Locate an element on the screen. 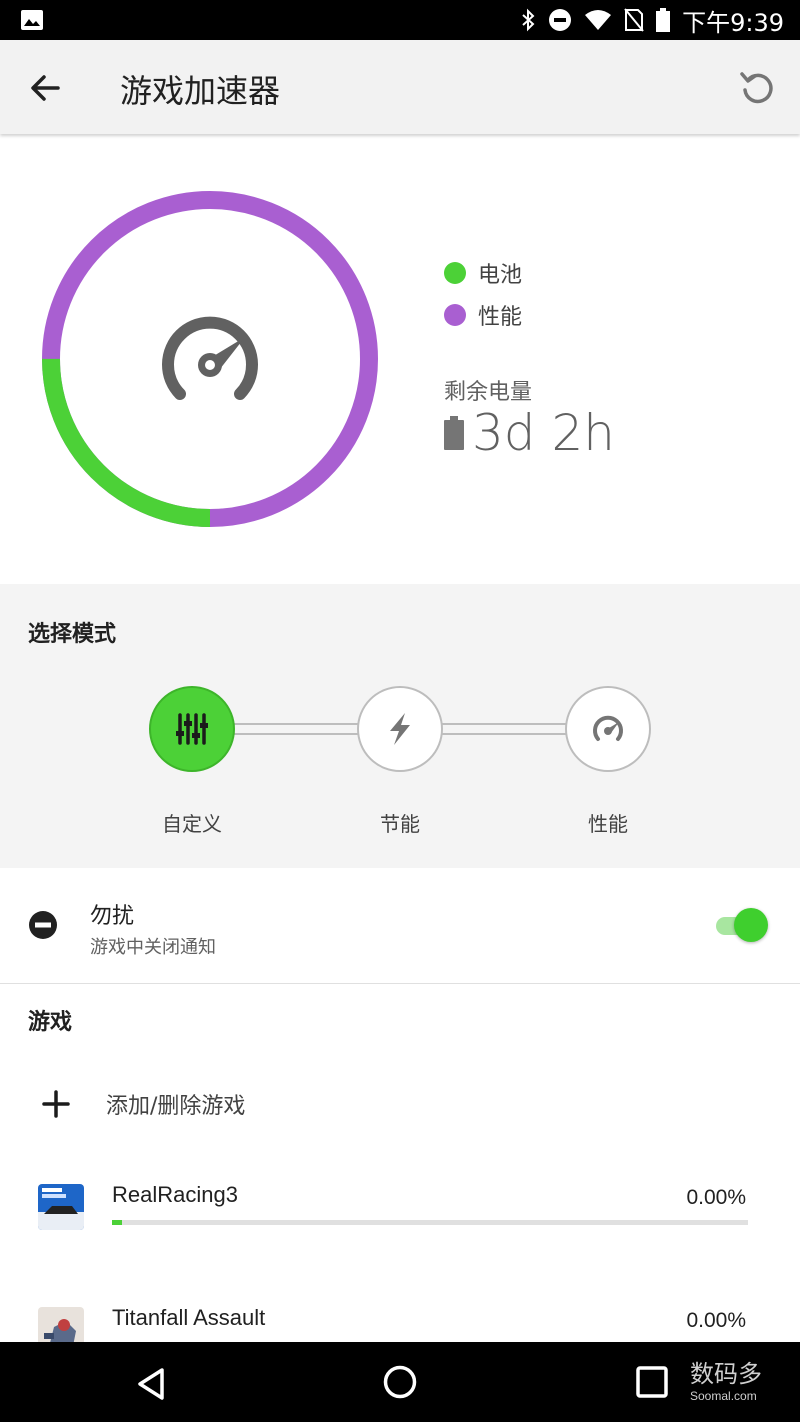 The width and height of the screenshot is (800, 1422). sliders-icon is located at coordinates (192, 729).